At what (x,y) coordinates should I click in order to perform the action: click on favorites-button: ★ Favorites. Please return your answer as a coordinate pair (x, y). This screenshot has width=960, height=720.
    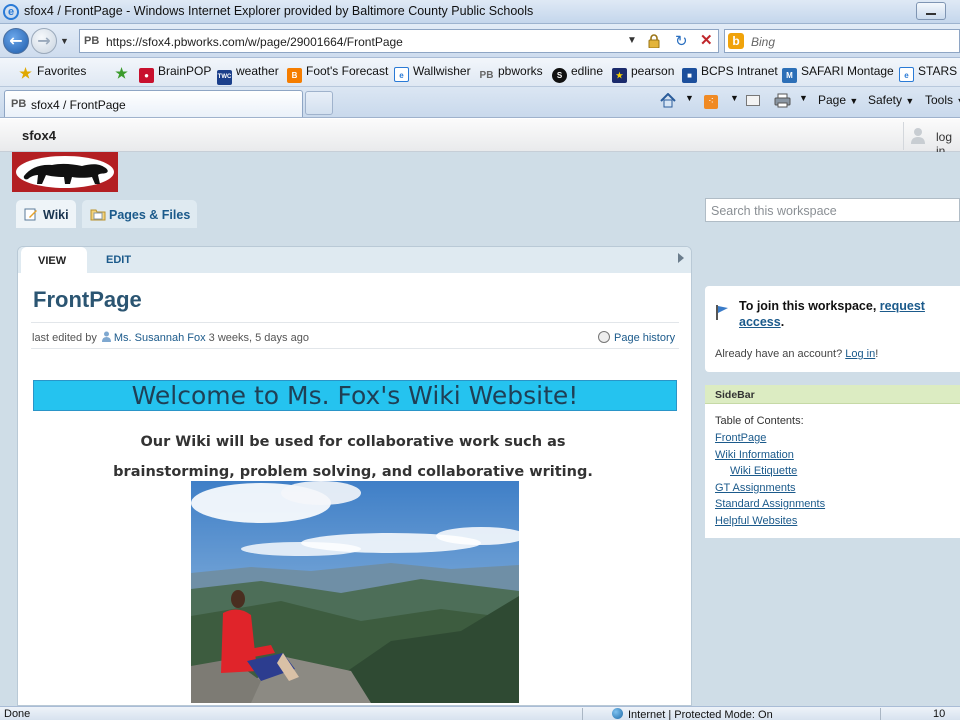
    Looking at the image, I should click on (52, 72).